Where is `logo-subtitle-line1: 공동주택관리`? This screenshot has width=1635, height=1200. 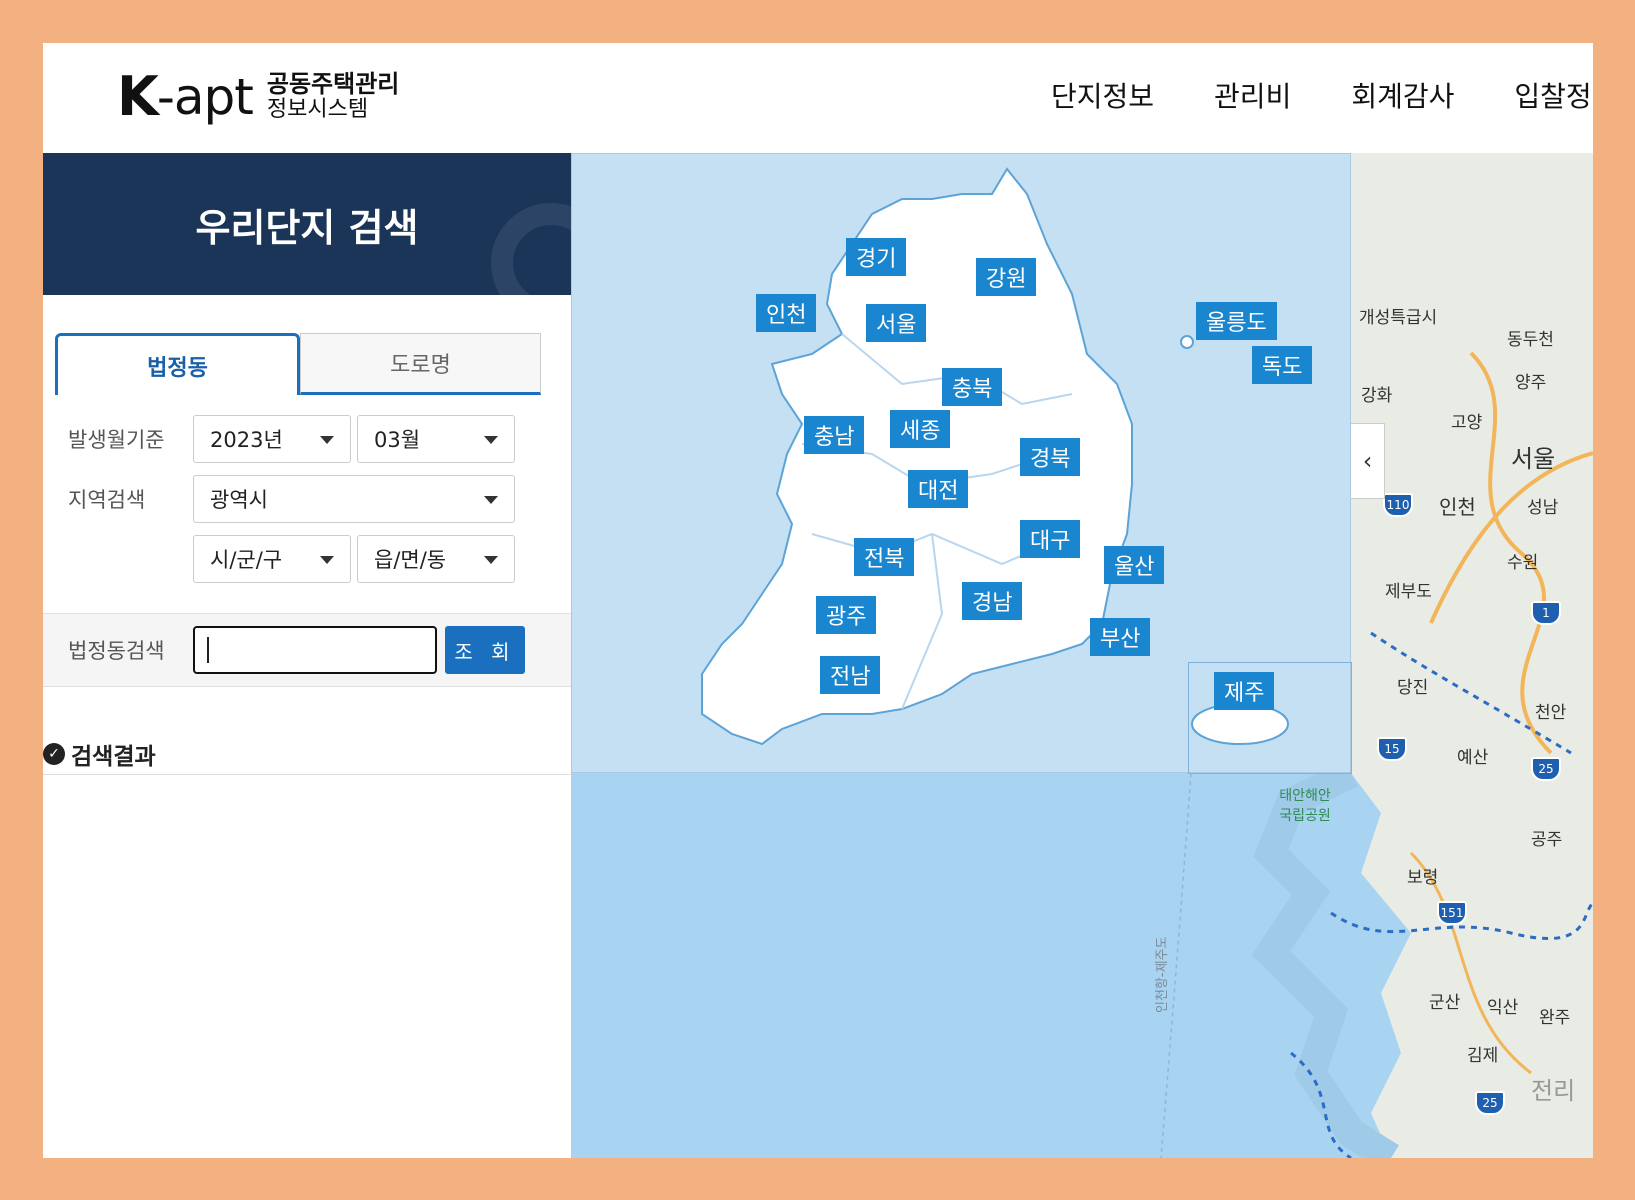
logo-subtitle-line1: 공동주택관리 is located at coordinates (333, 83).